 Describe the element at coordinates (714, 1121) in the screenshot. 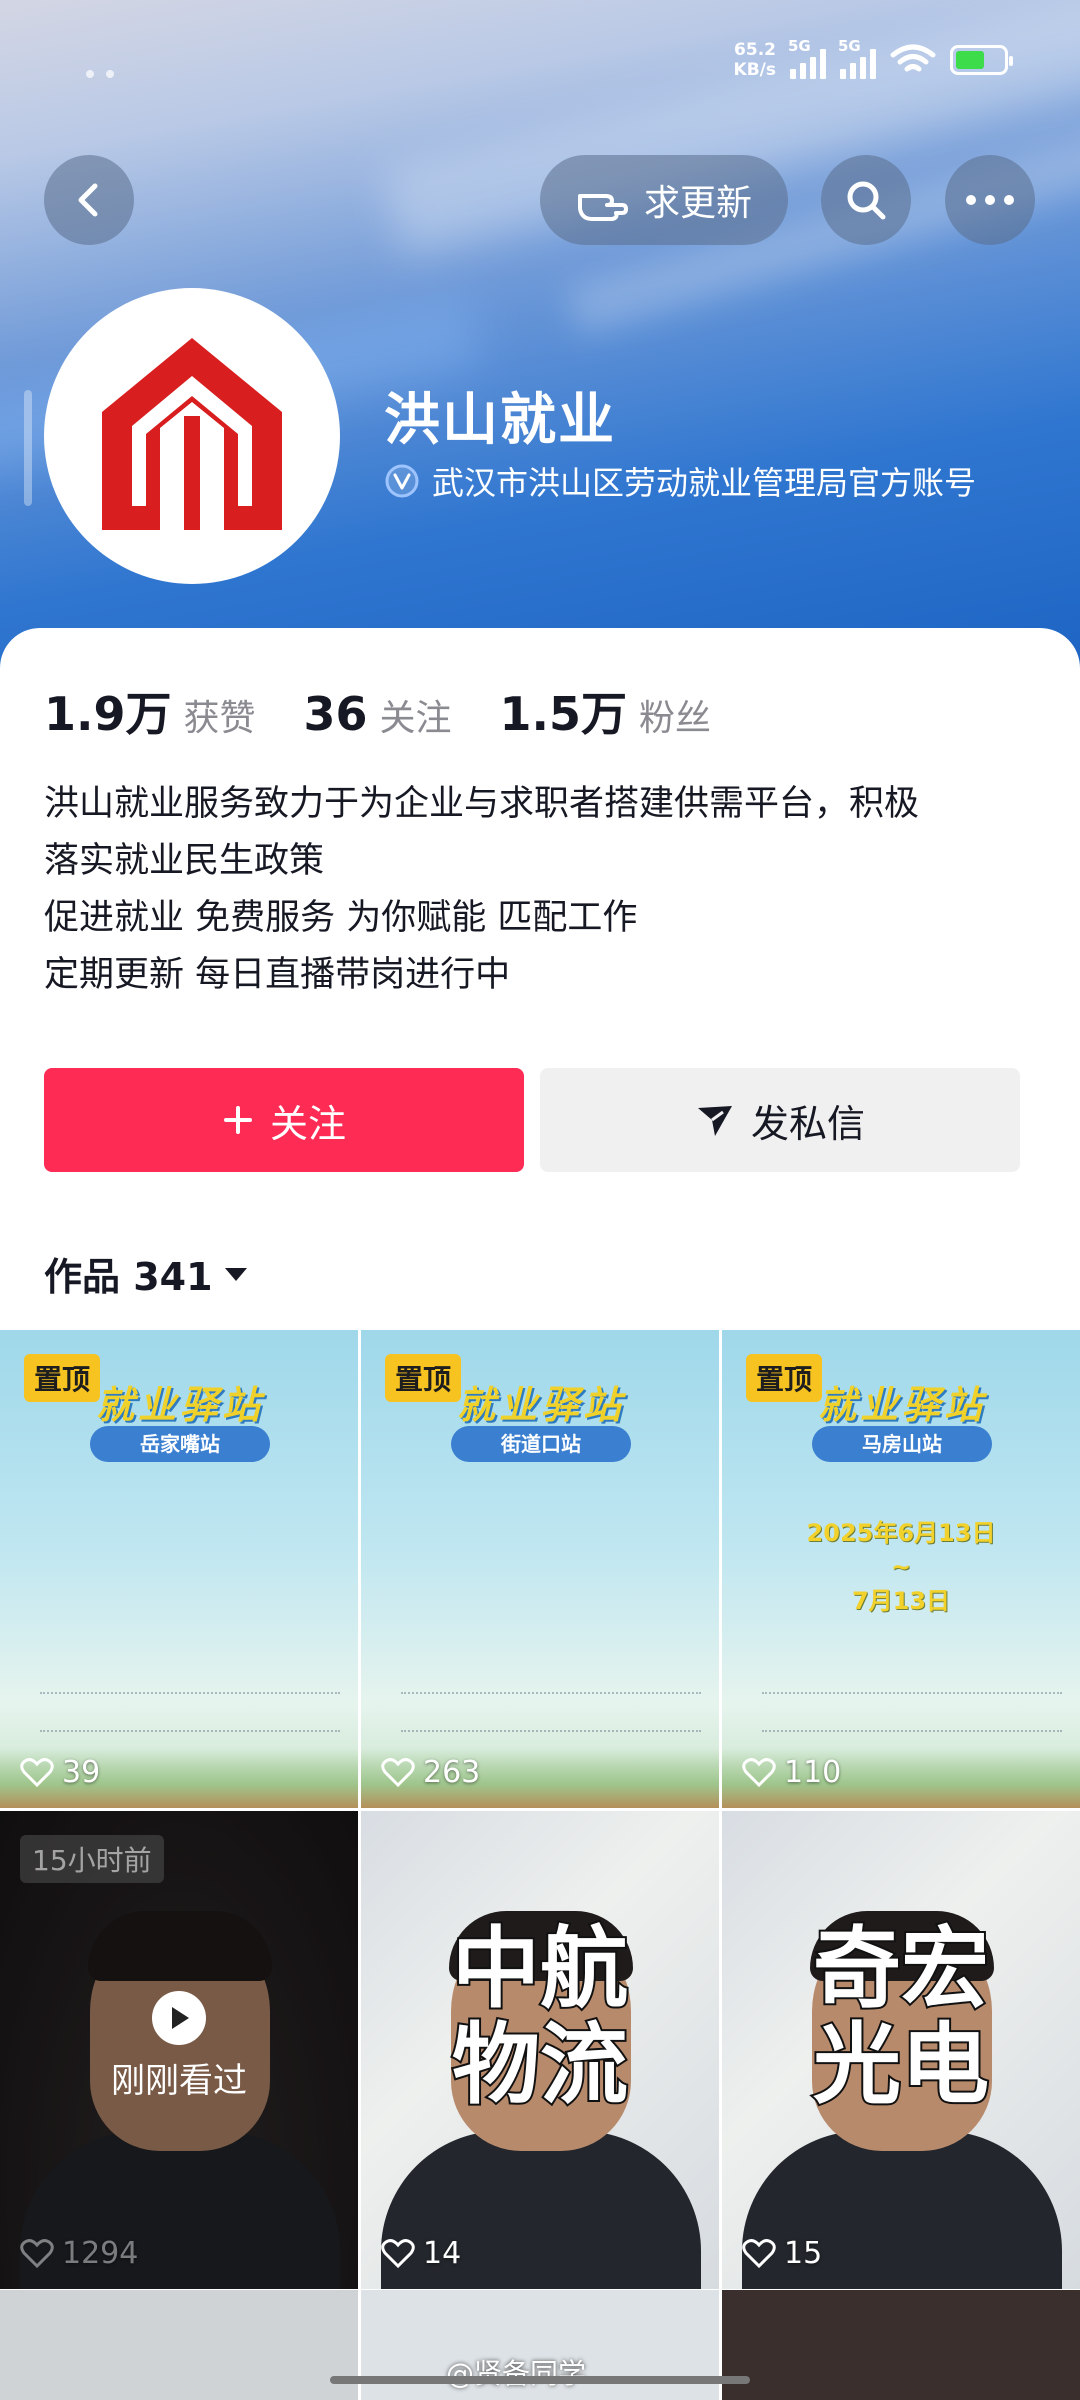

I see `send-icon` at that location.